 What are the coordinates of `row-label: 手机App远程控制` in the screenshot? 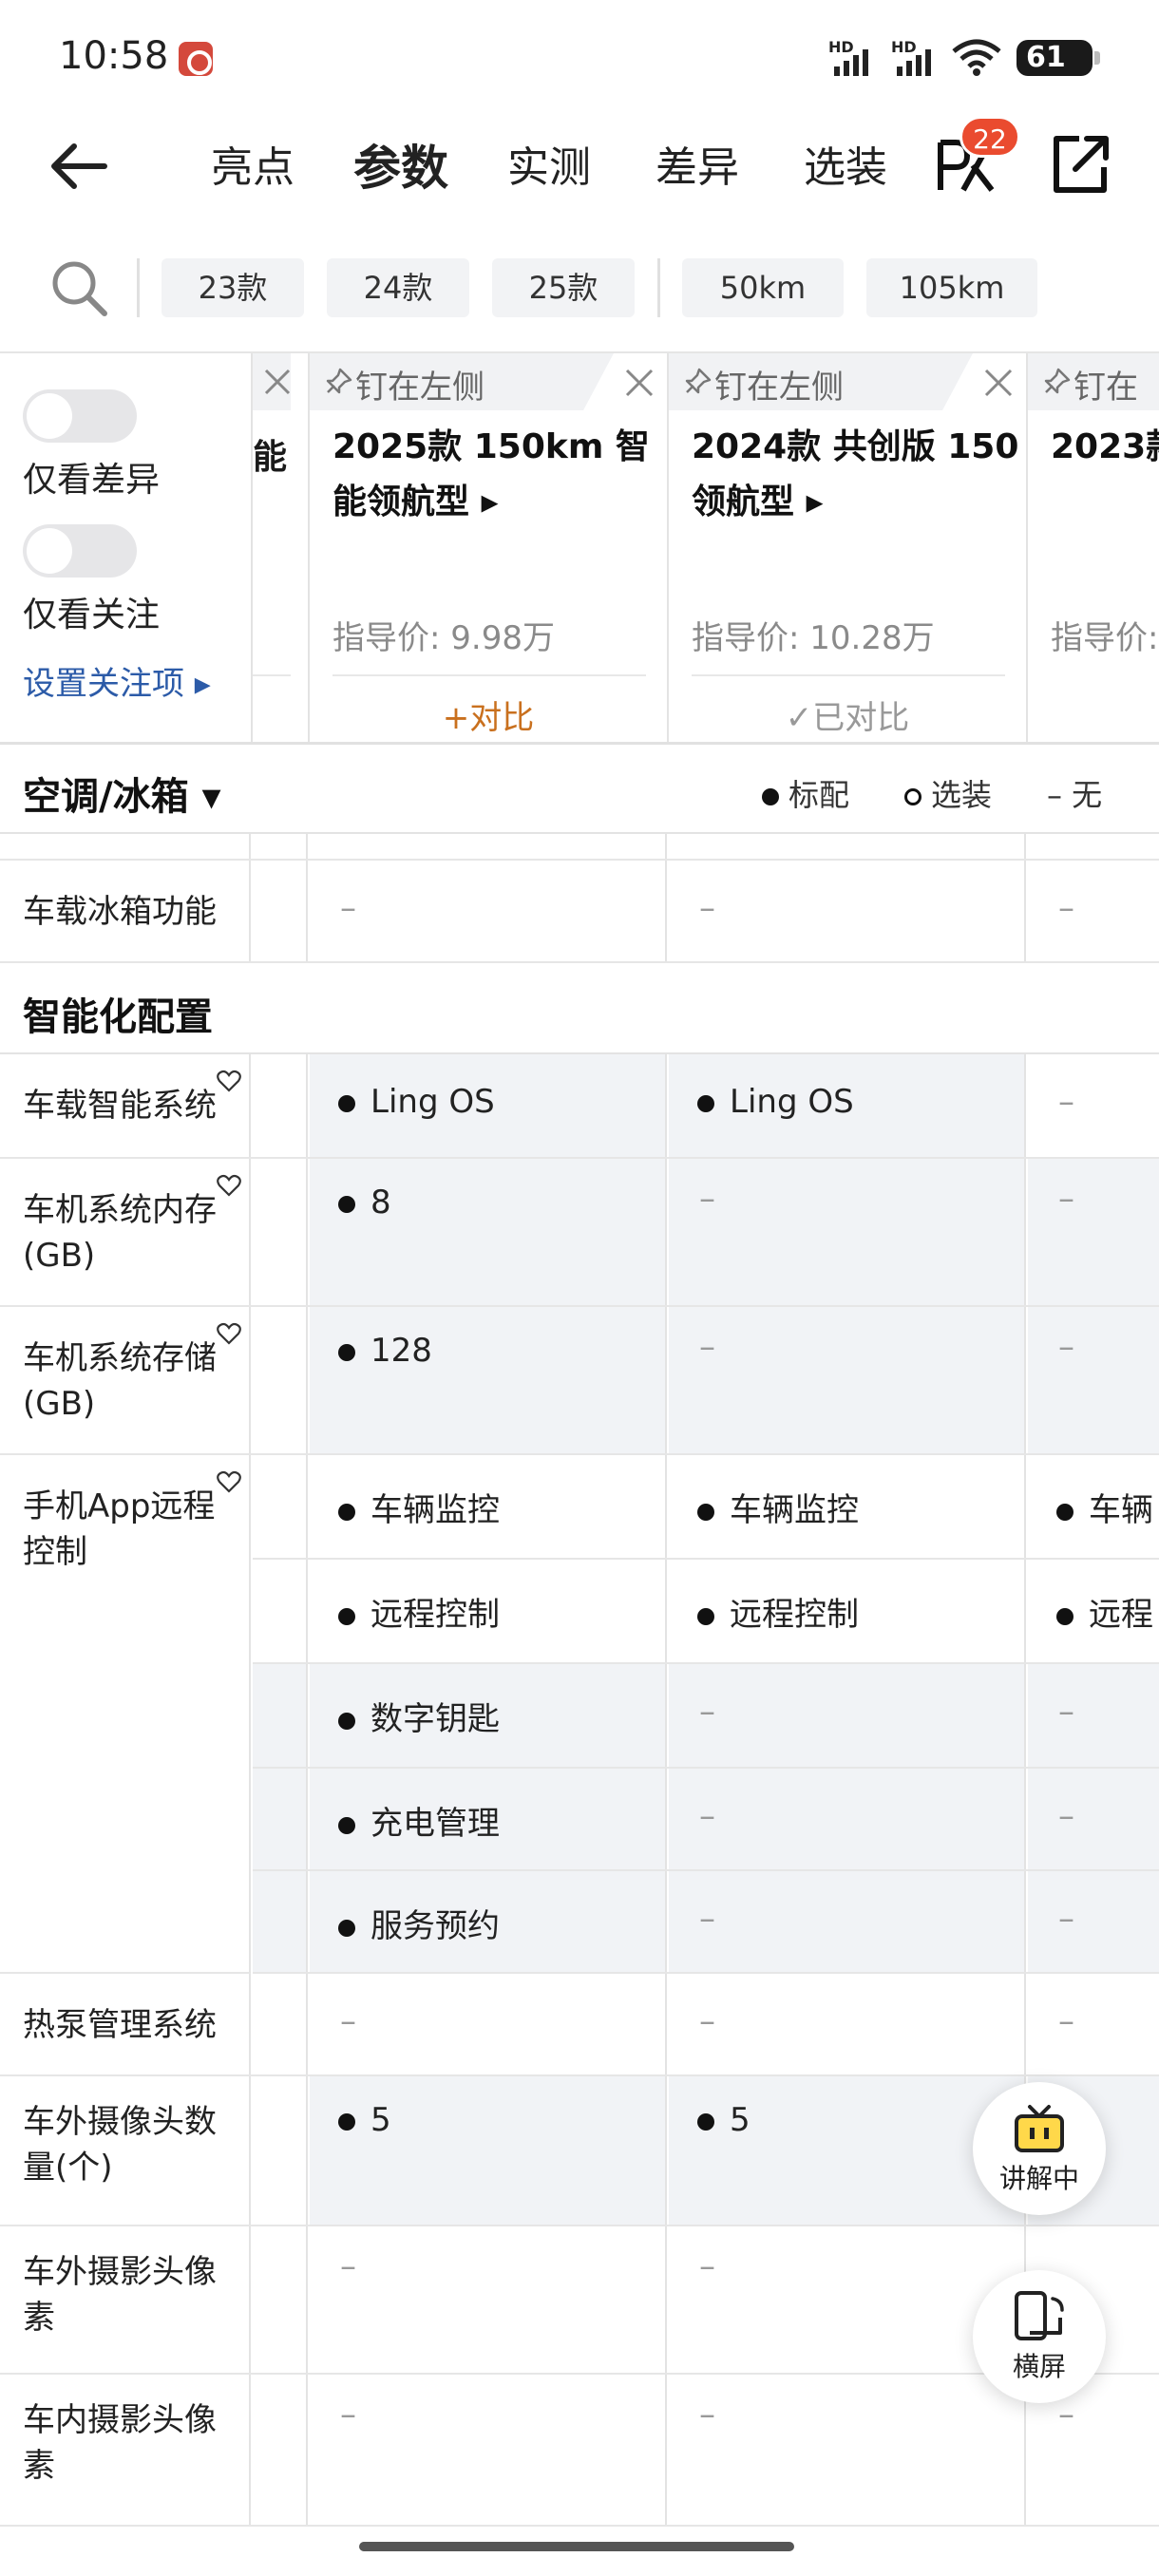 It's located at (119, 1529).